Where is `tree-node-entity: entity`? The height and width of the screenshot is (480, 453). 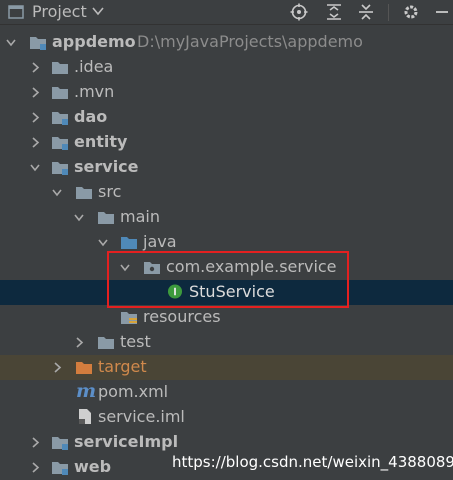
tree-node-entity: entity is located at coordinates (226, 142).